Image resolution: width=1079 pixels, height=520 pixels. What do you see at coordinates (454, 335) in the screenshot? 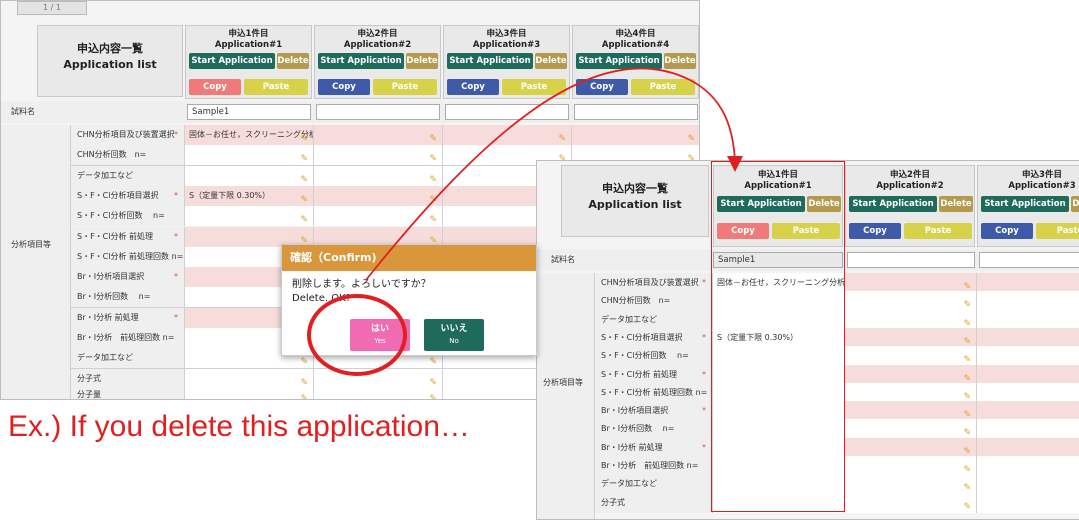
I see `no-button: いいえ No` at bounding box center [454, 335].